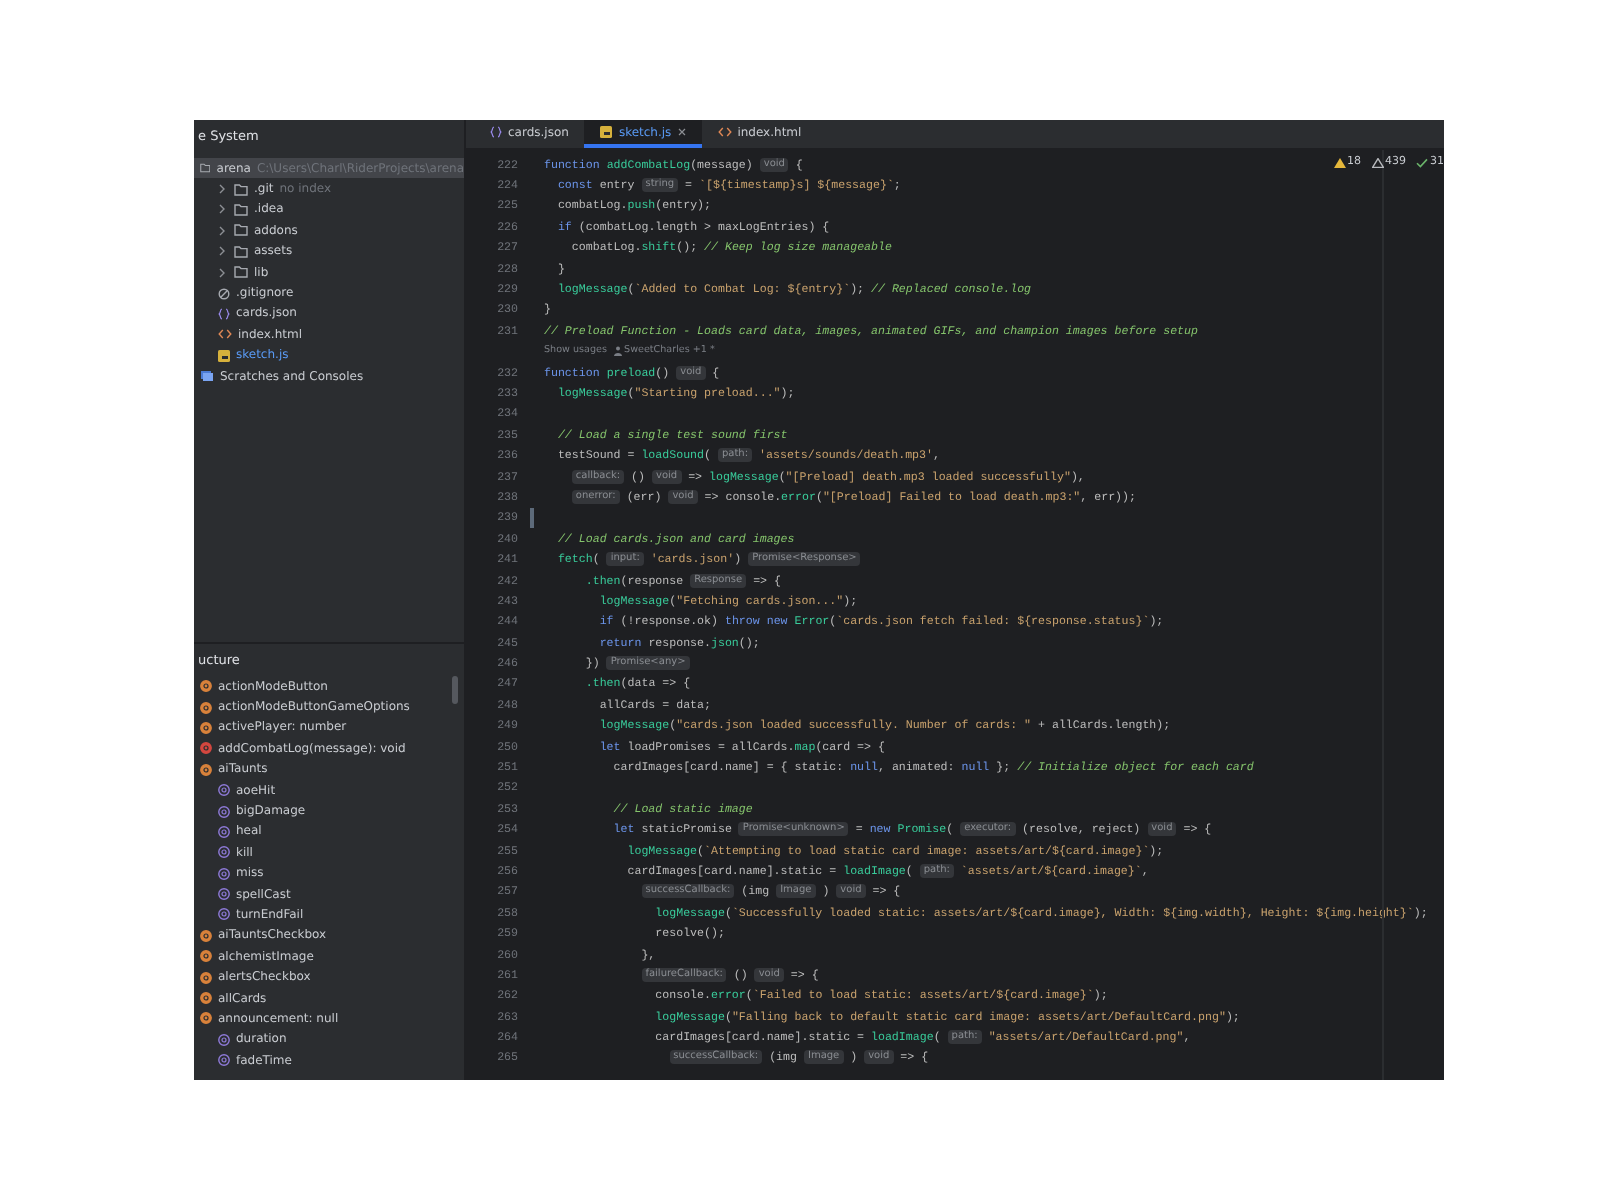  What do you see at coordinates (617, 351) in the screenshot?
I see `person-icon` at bounding box center [617, 351].